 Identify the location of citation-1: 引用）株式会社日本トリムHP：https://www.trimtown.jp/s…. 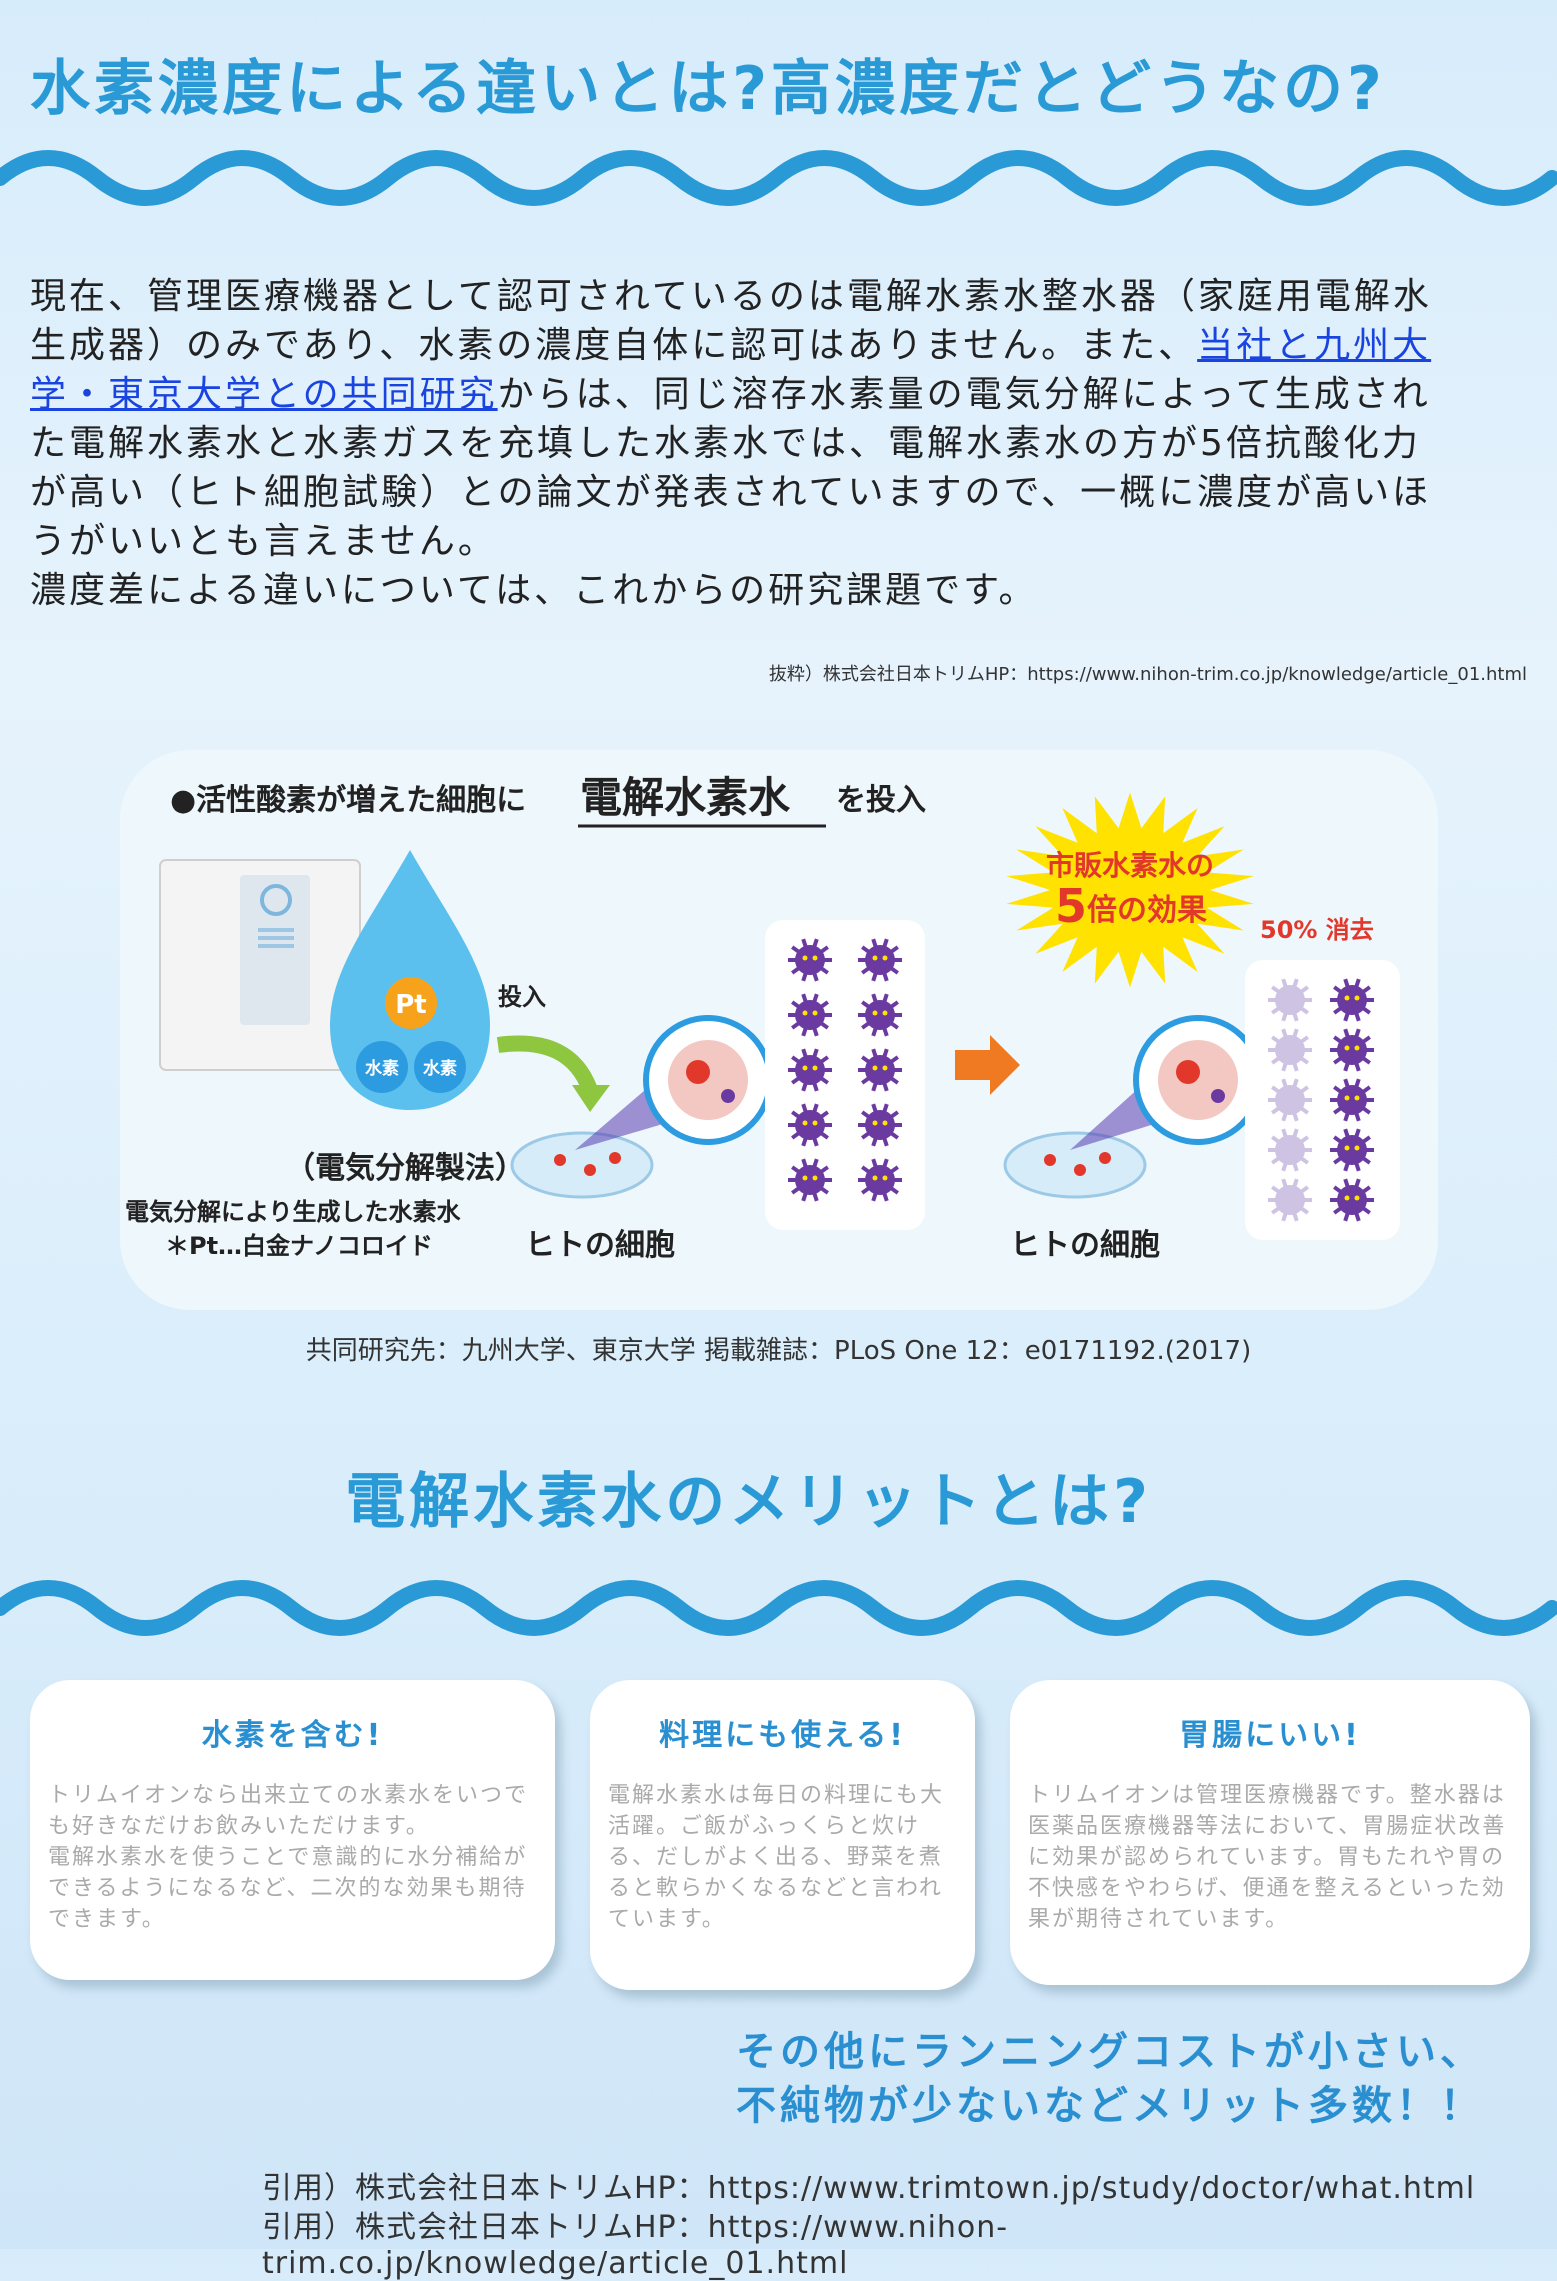
(869, 2188).